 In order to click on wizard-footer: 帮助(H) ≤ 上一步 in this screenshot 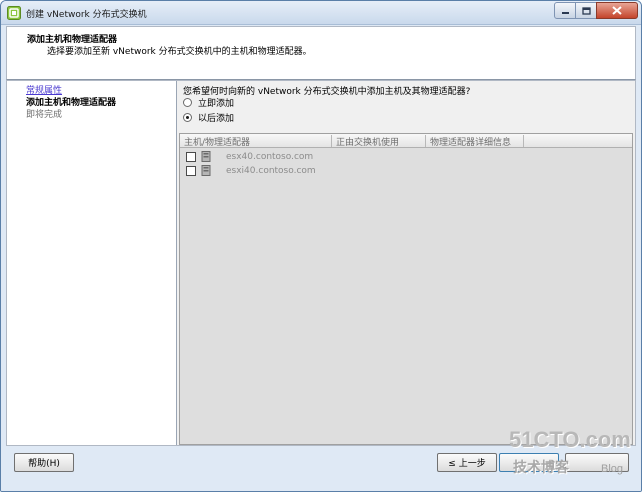, I will do `click(321, 469)`.